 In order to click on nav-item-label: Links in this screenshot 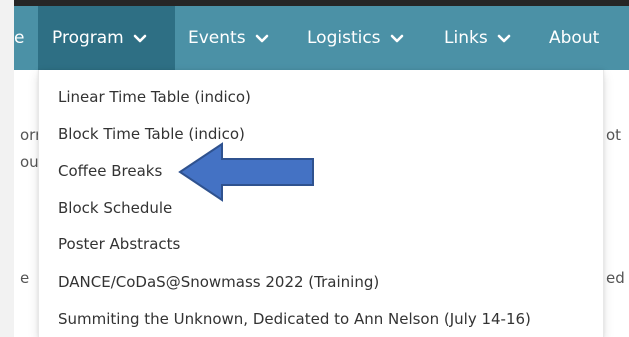, I will do `click(466, 38)`.